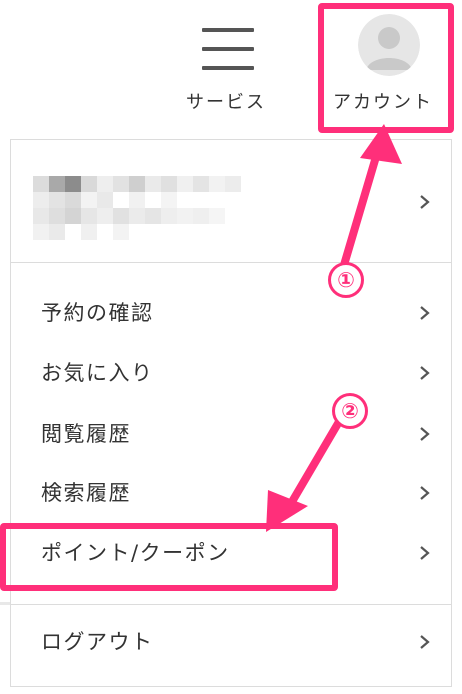  I want to click on hamburger-icon, so click(228, 49).